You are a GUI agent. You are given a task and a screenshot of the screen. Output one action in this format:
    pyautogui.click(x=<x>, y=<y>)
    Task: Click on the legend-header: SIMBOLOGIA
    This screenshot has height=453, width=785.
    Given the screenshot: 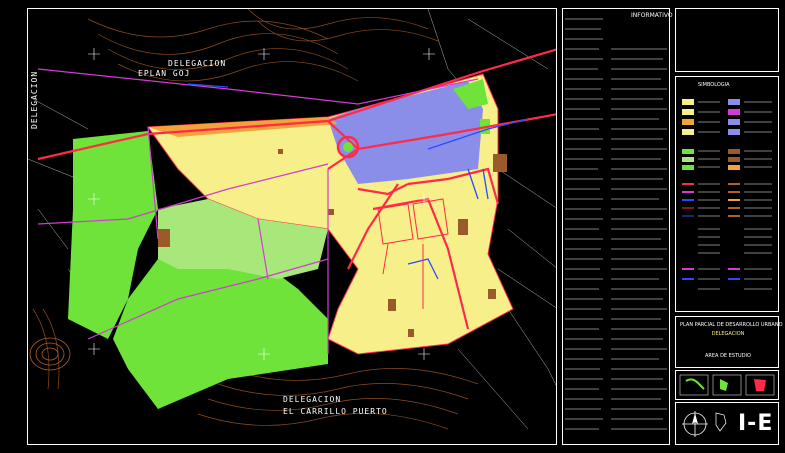 What is the action you would take?
    pyautogui.click(x=714, y=85)
    